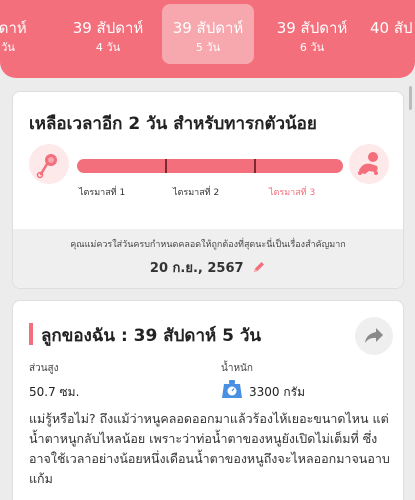 The width and height of the screenshot is (415, 500). Describe the element at coordinates (196, 193) in the screenshot. I see `trimester-label-2: ไตรมาสที่ 2` at that location.